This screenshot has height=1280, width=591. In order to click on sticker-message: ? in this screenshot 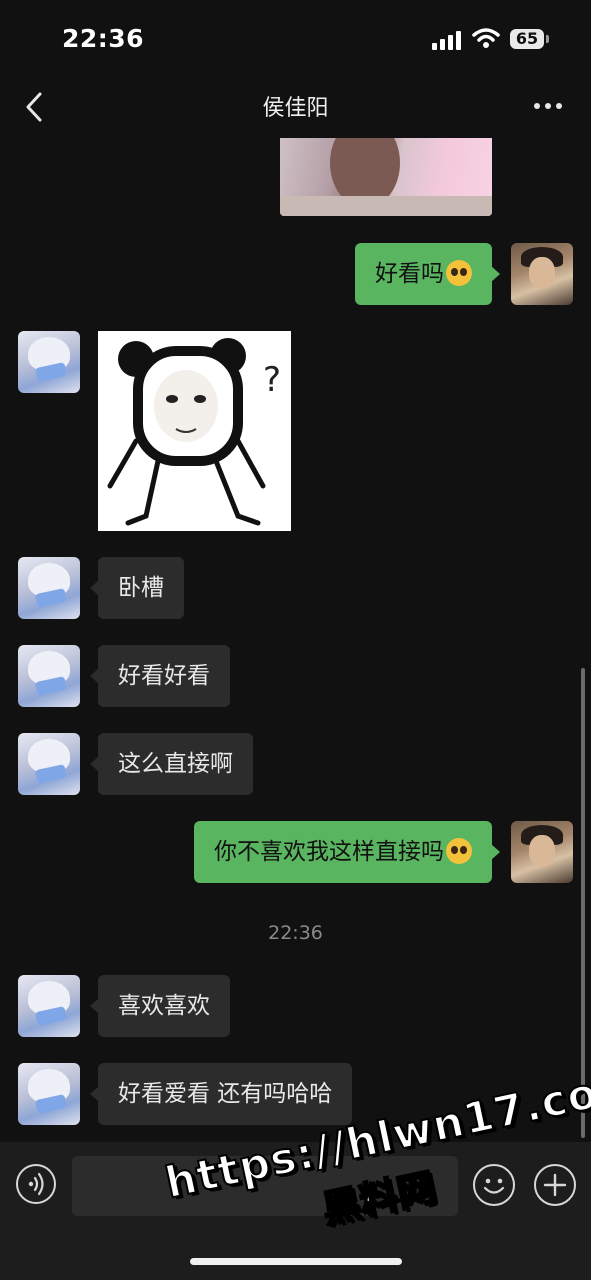, I will do `click(194, 431)`.